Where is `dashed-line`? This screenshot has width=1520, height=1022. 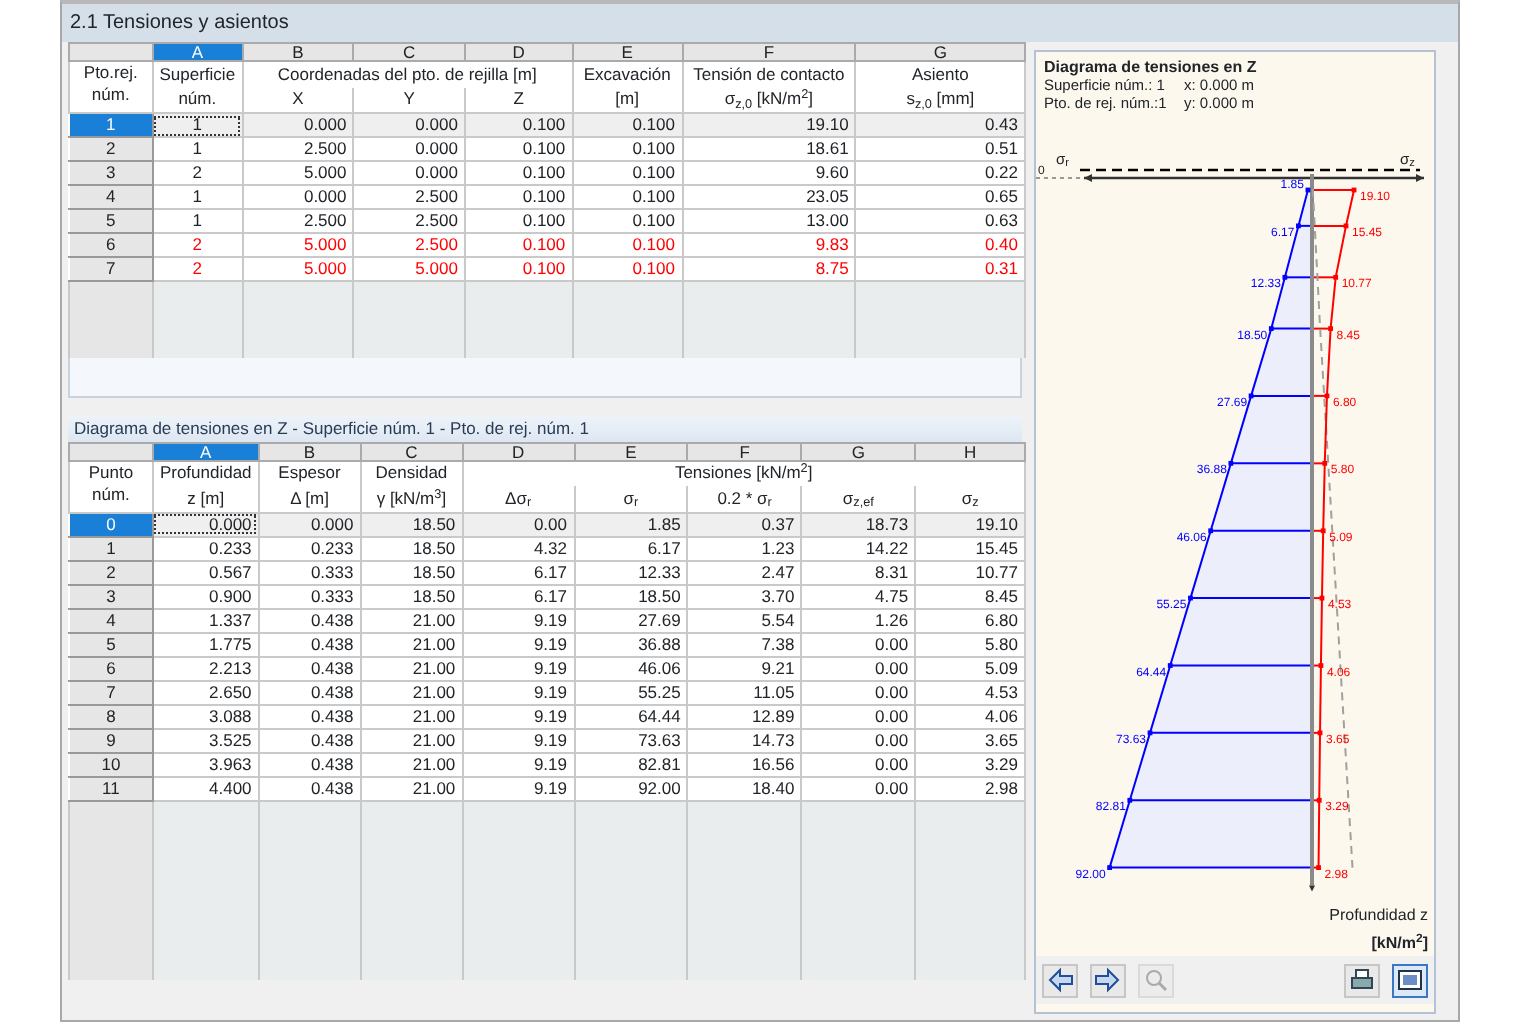 dashed-line is located at coordinates (1058, 178).